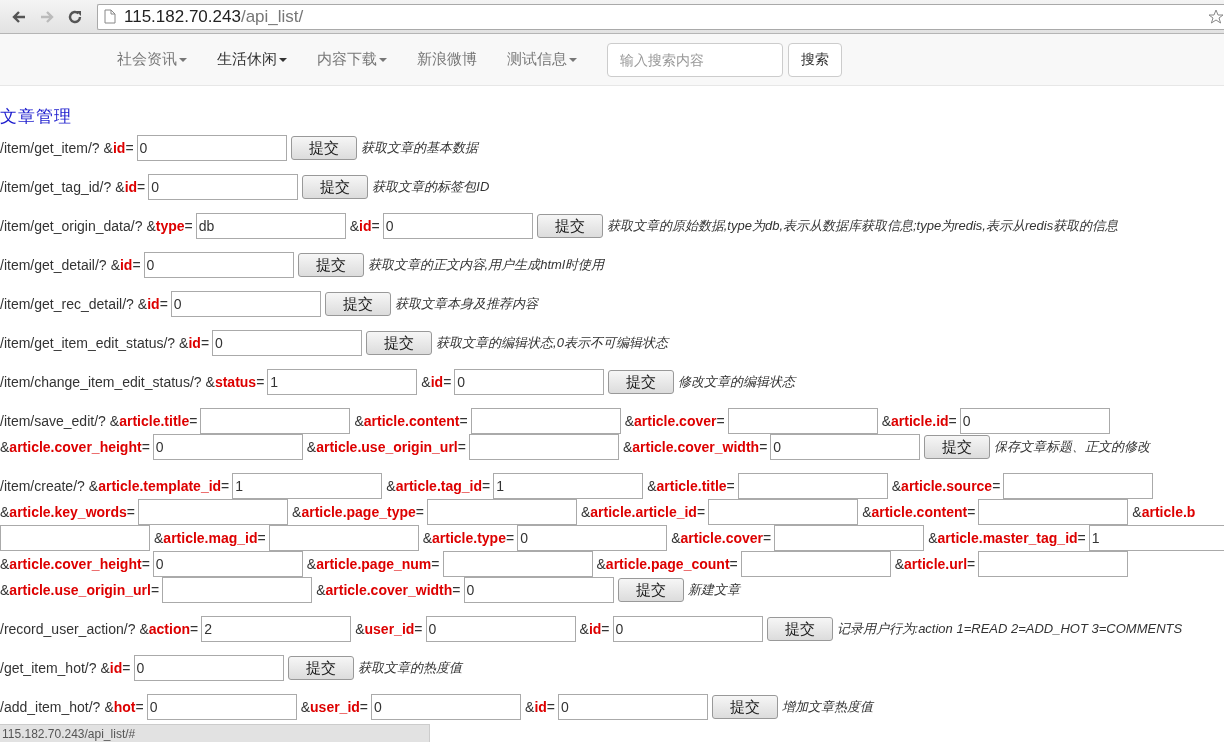  I want to click on param-label: &article.use_origin_url=, so click(80, 590).